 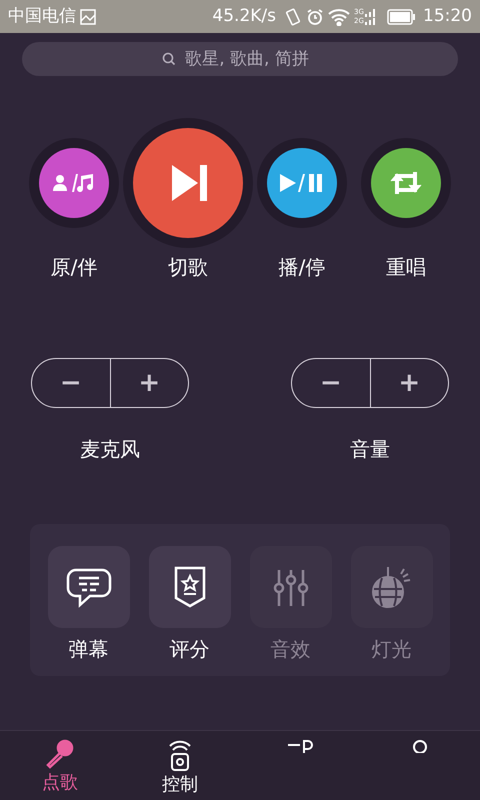 What do you see at coordinates (42, 16) in the screenshot?
I see `carrier-name: 中国电信` at bounding box center [42, 16].